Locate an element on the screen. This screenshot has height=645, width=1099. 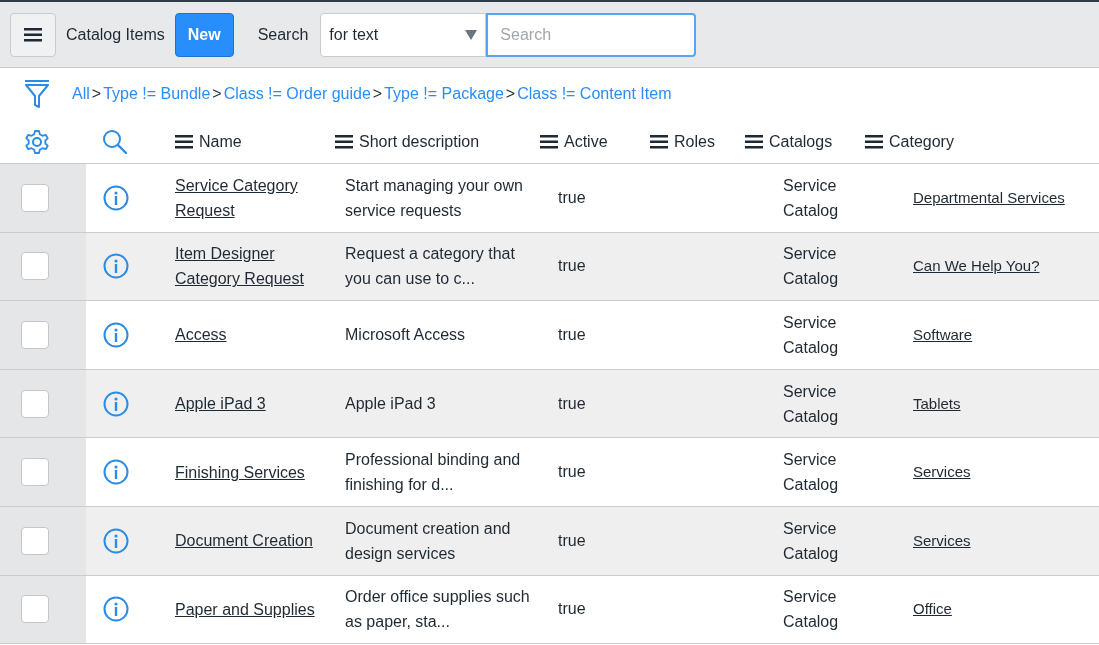
column-header: Name is located at coordinates (220, 141).